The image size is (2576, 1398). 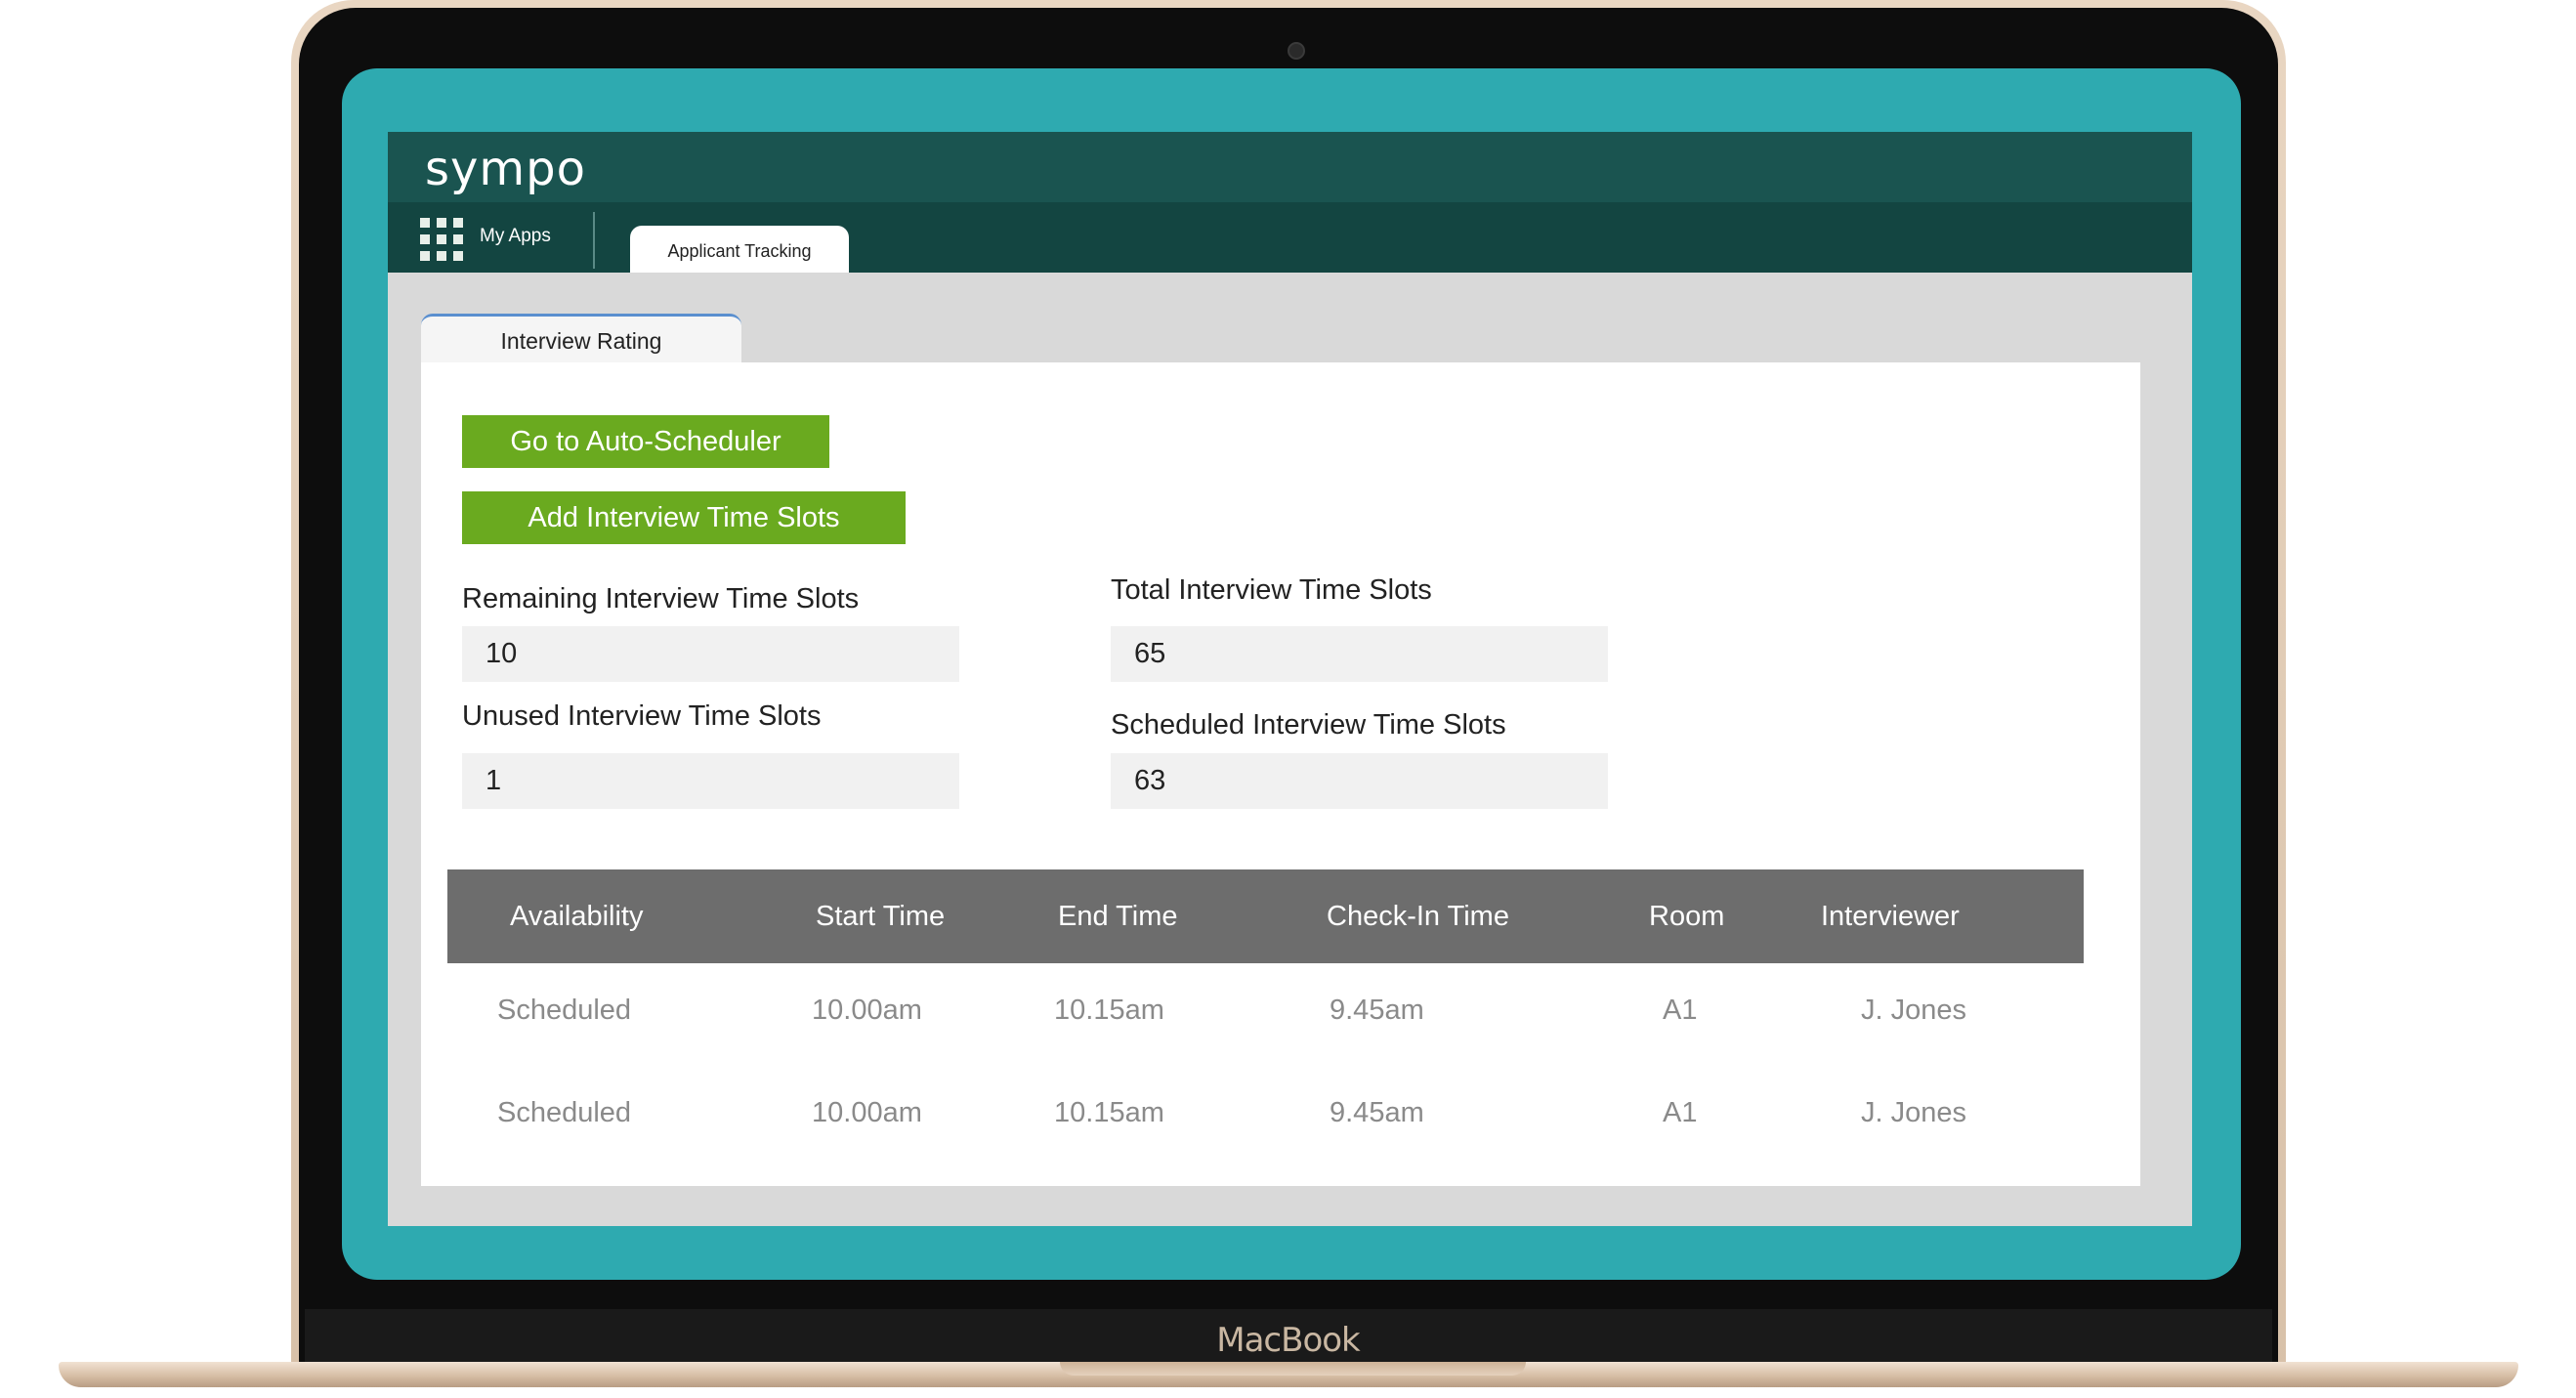 What do you see at coordinates (1308, 725) in the screenshot?
I see `scheduled-slots-label: Scheduled Interview Time Slots` at bounding box center [1308, 725].